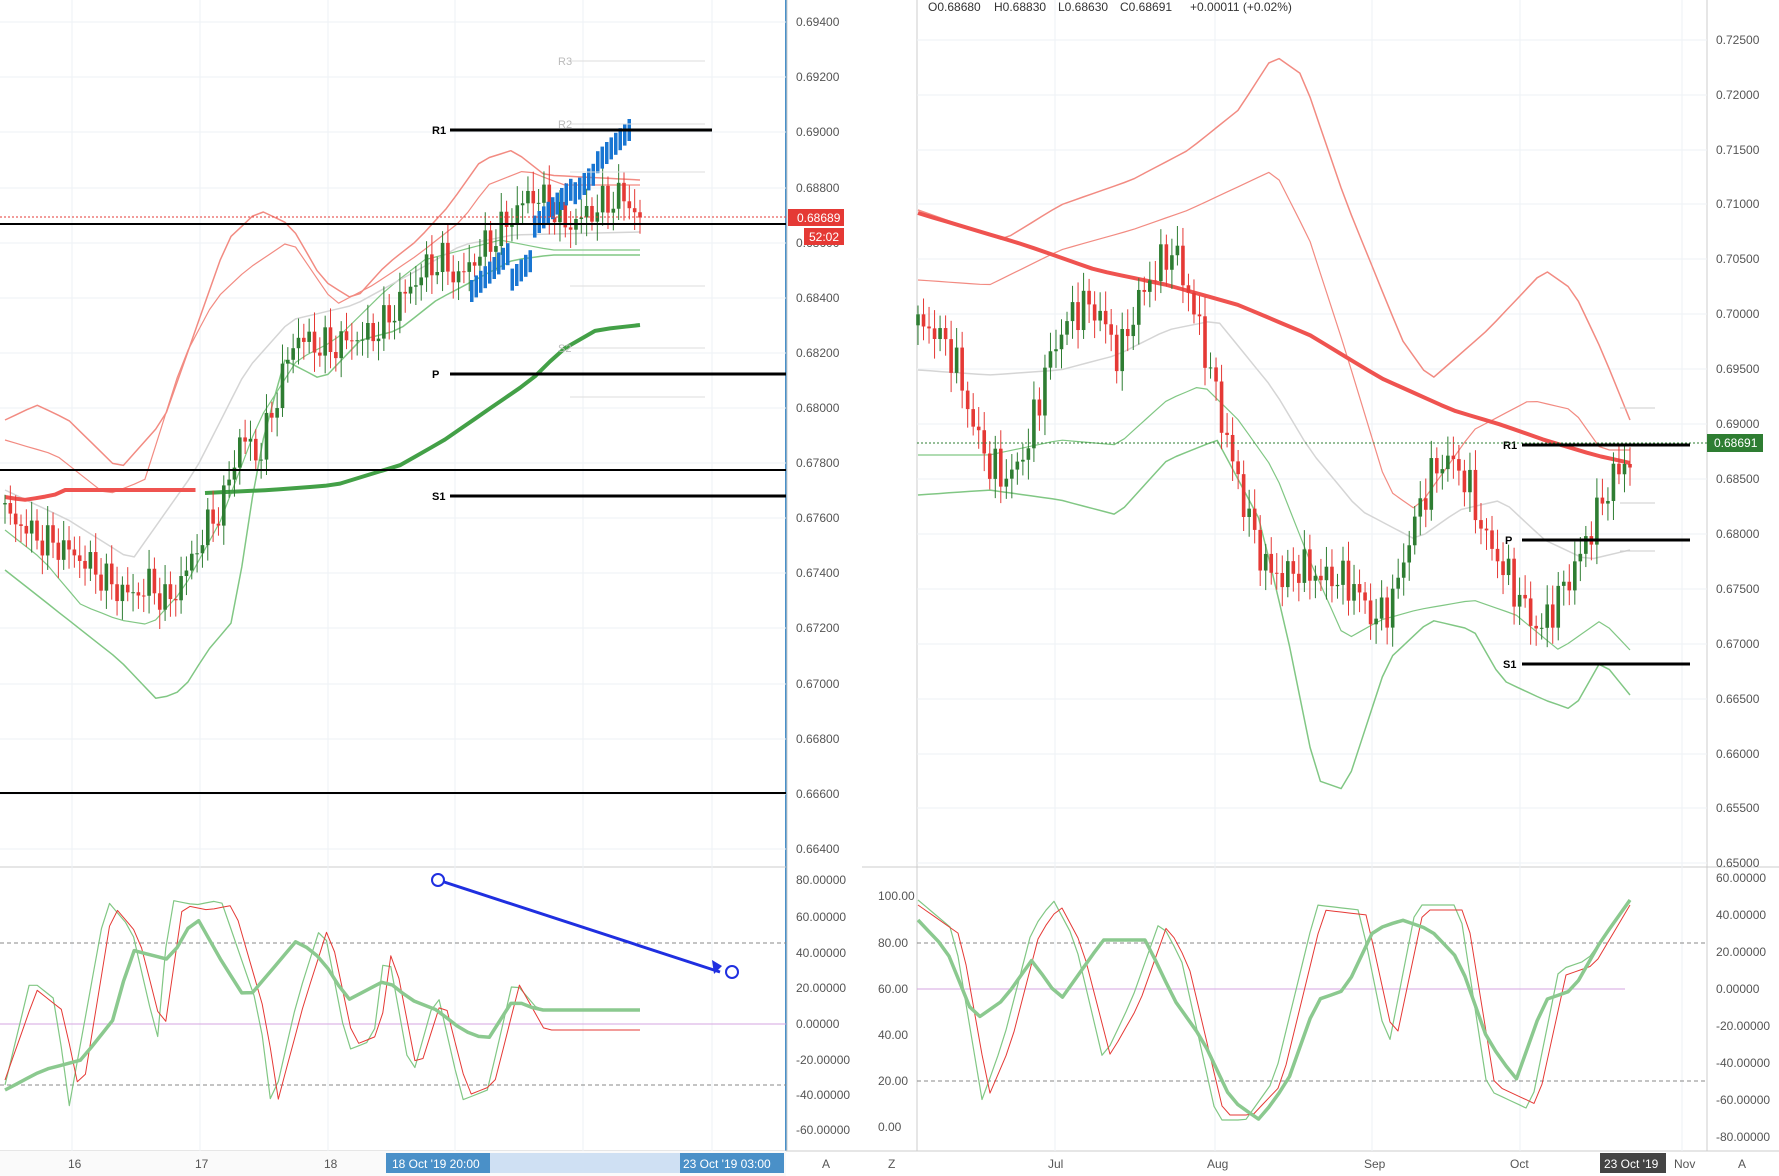  Describe the element at coordinates (1738, 150) in the screenshot. I see `right-price-tick: 0.71500` at that location.